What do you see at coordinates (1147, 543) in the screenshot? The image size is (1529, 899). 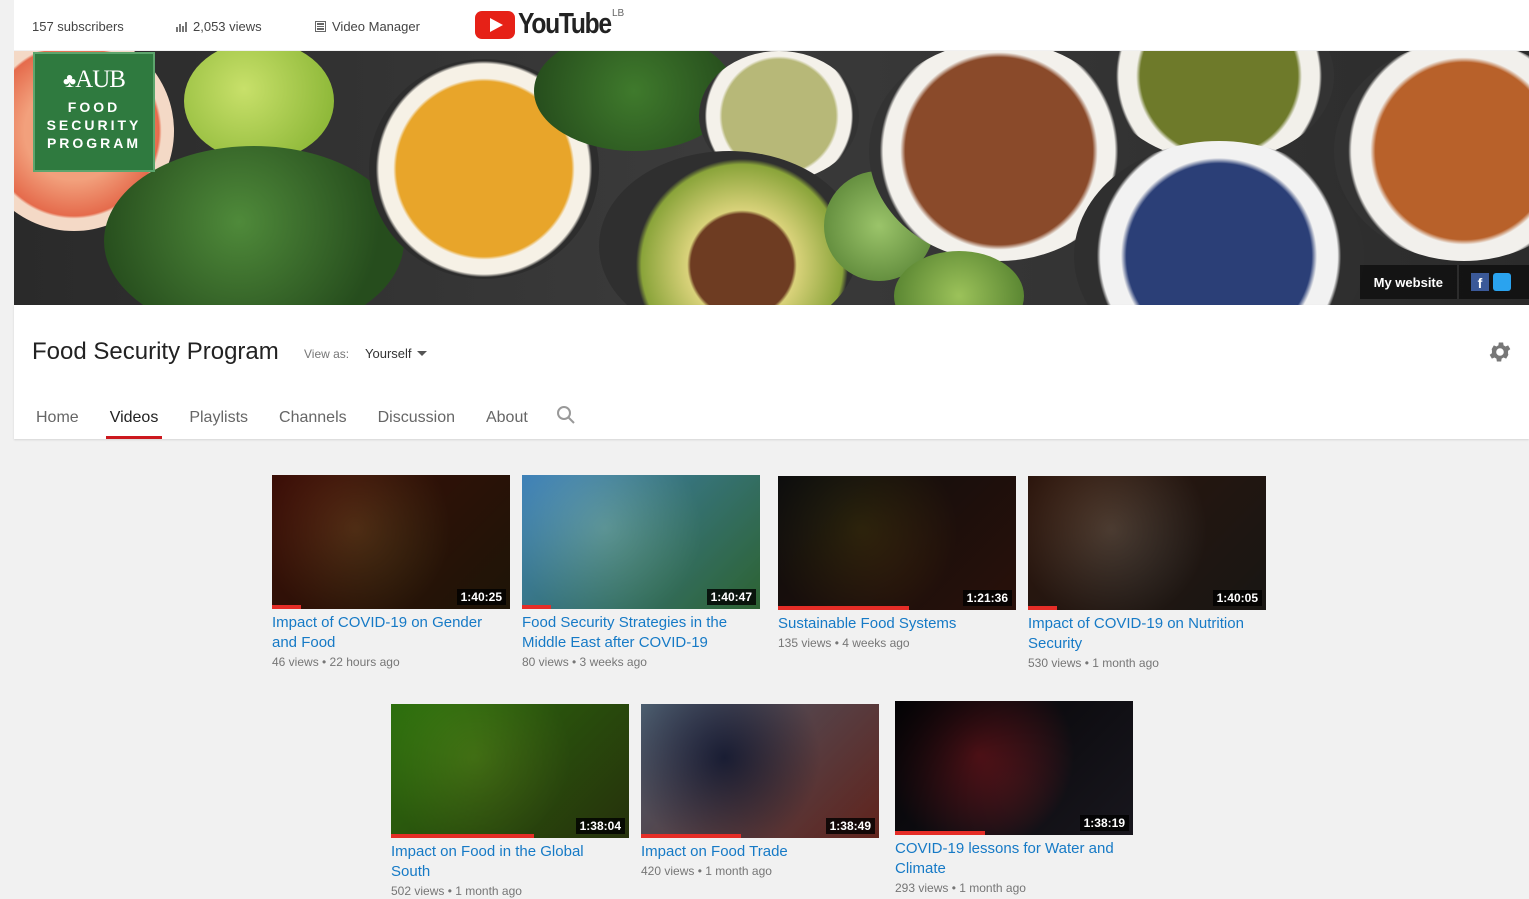 I see `video-thumbnail: 1:40:05` at bounding box center [1147, 543].